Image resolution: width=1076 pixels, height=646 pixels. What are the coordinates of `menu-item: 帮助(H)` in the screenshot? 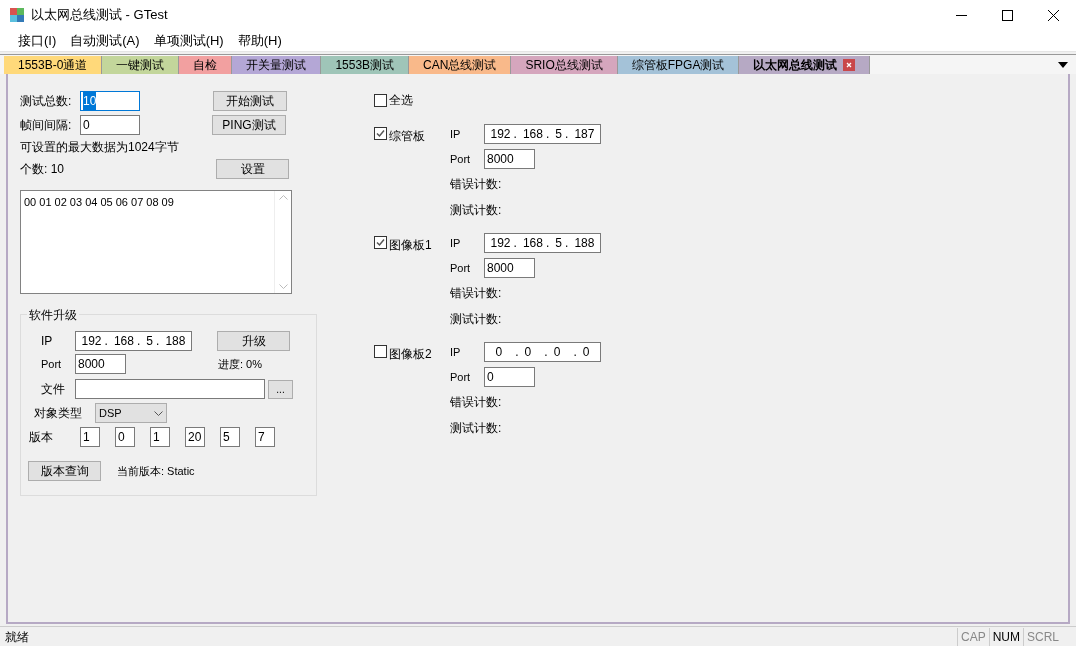 It's located at (259, 40).